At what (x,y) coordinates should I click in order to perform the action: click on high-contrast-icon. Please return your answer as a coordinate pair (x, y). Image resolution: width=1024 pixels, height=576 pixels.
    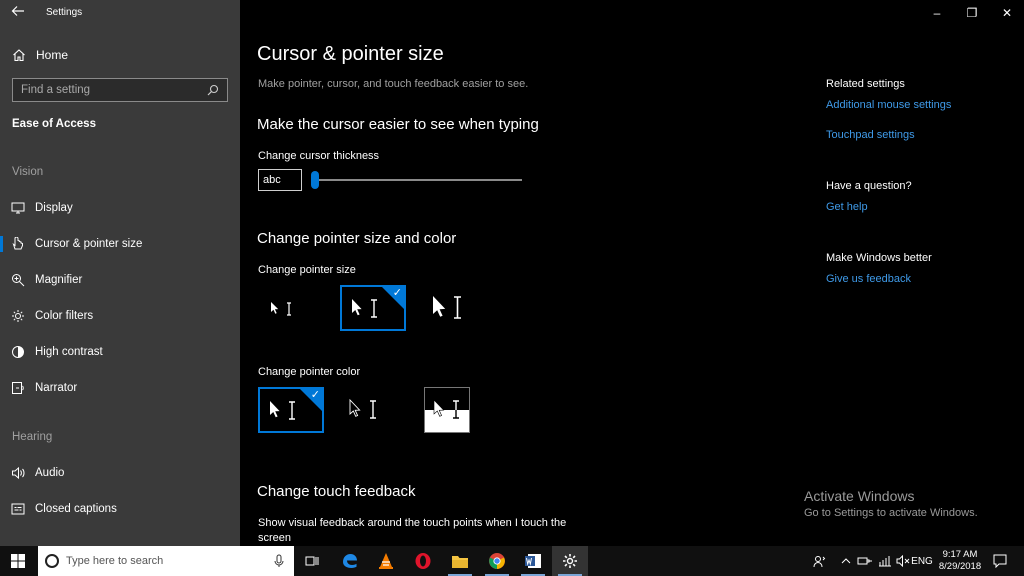
    Looking at the image, I should click on (18, 352).